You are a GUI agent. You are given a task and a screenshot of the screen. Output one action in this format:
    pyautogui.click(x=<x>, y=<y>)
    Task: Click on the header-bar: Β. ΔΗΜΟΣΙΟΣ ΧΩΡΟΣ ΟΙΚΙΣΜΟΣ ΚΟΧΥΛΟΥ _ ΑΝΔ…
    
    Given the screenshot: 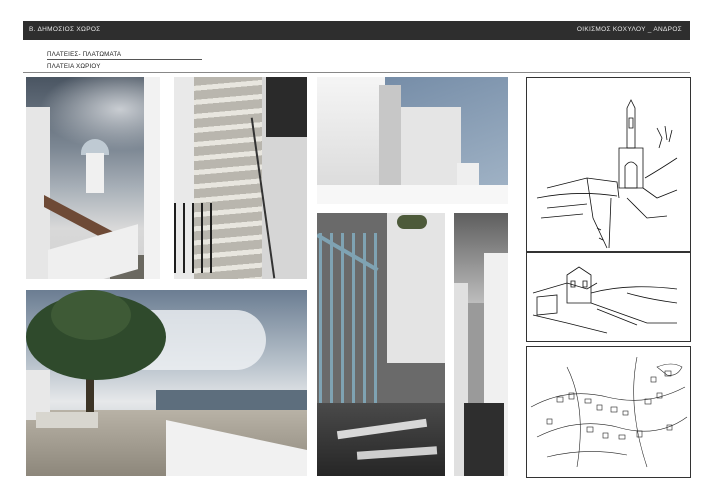 What is the action you would take?
    pyautogui.click(x=356, y=30)
    